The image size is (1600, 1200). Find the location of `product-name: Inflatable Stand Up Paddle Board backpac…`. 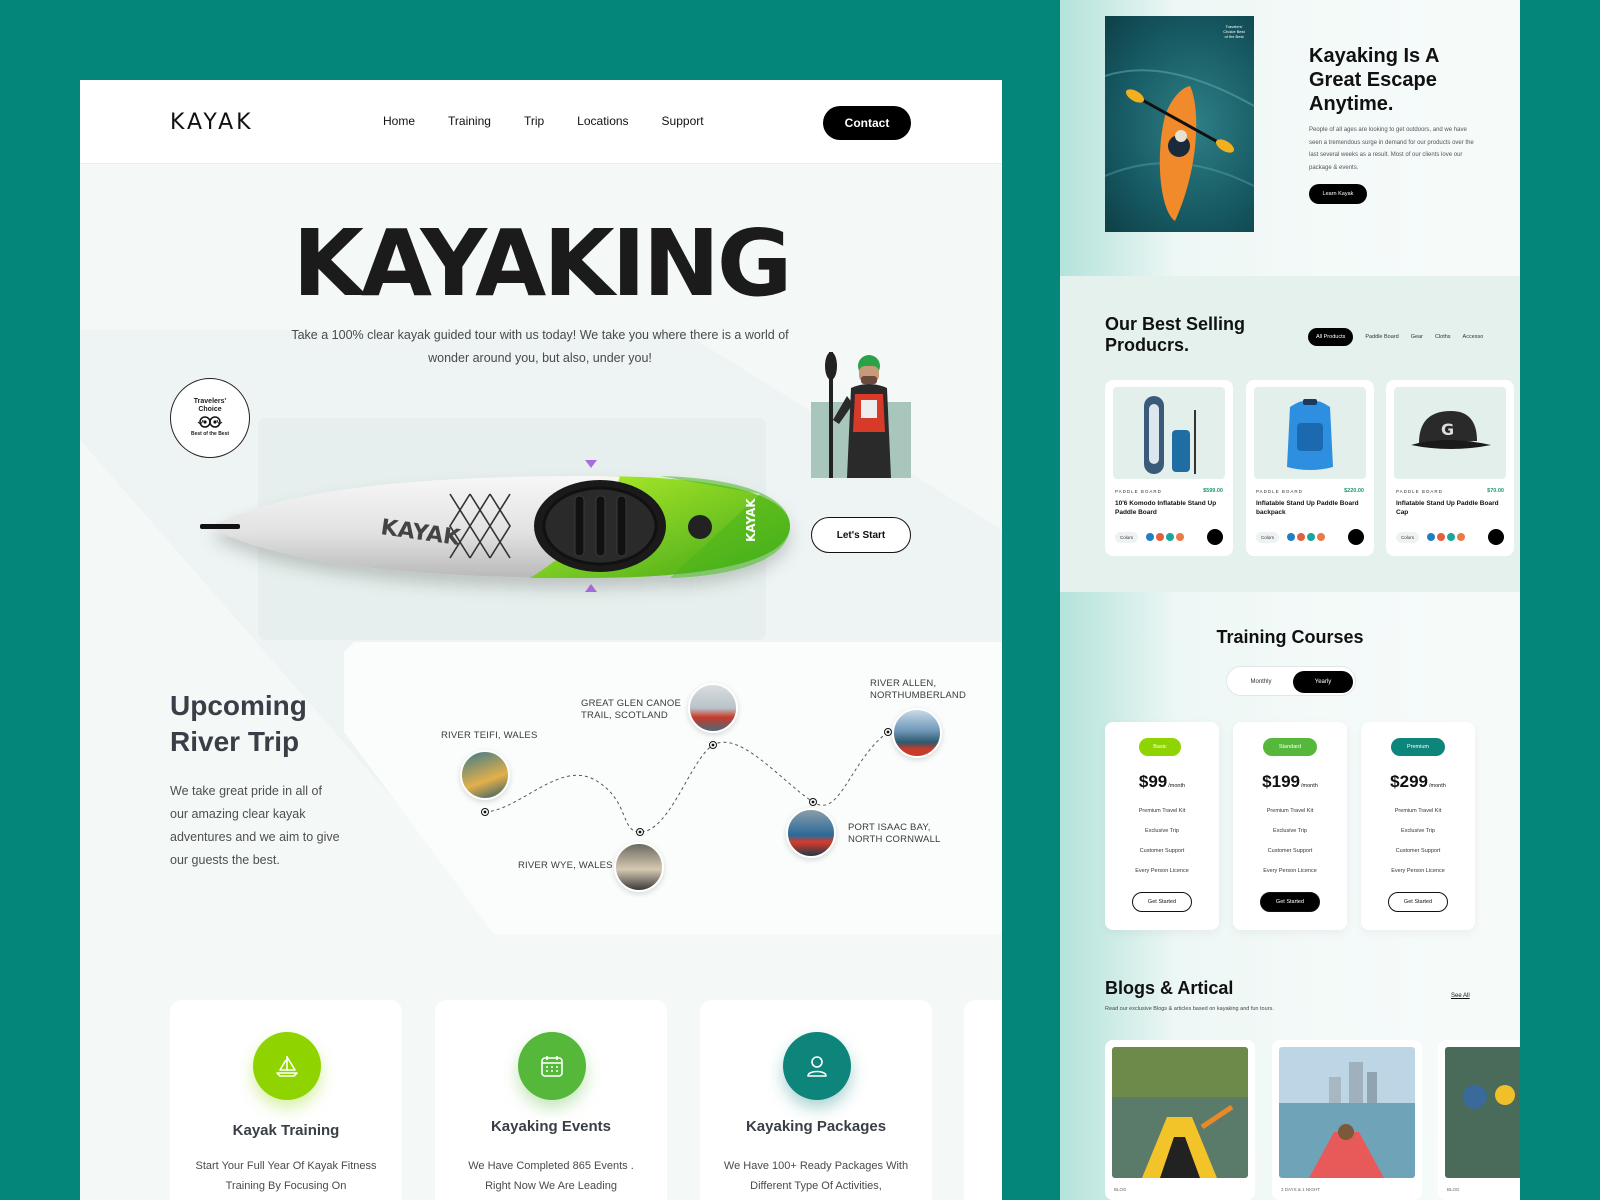

product-name: Inflatable Stand Up Paddle Board backpac… is located at coordinates (1312, 508).